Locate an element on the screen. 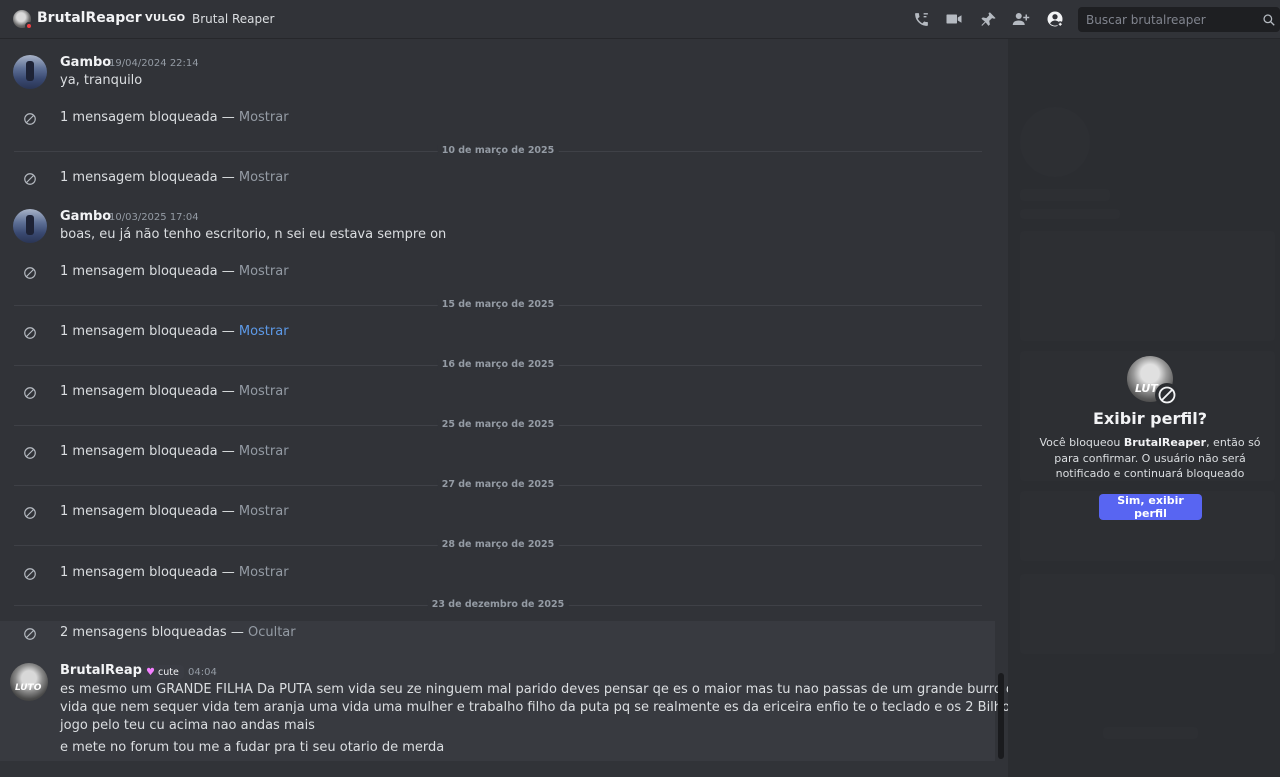  message-timestamp: 19/04/2024 22:14 is located at coordinates (154, 63).